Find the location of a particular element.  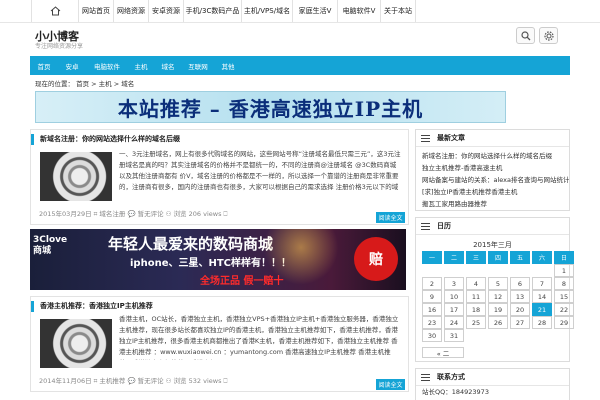

calendar-day: 8 is located at coordinates (564, 283).